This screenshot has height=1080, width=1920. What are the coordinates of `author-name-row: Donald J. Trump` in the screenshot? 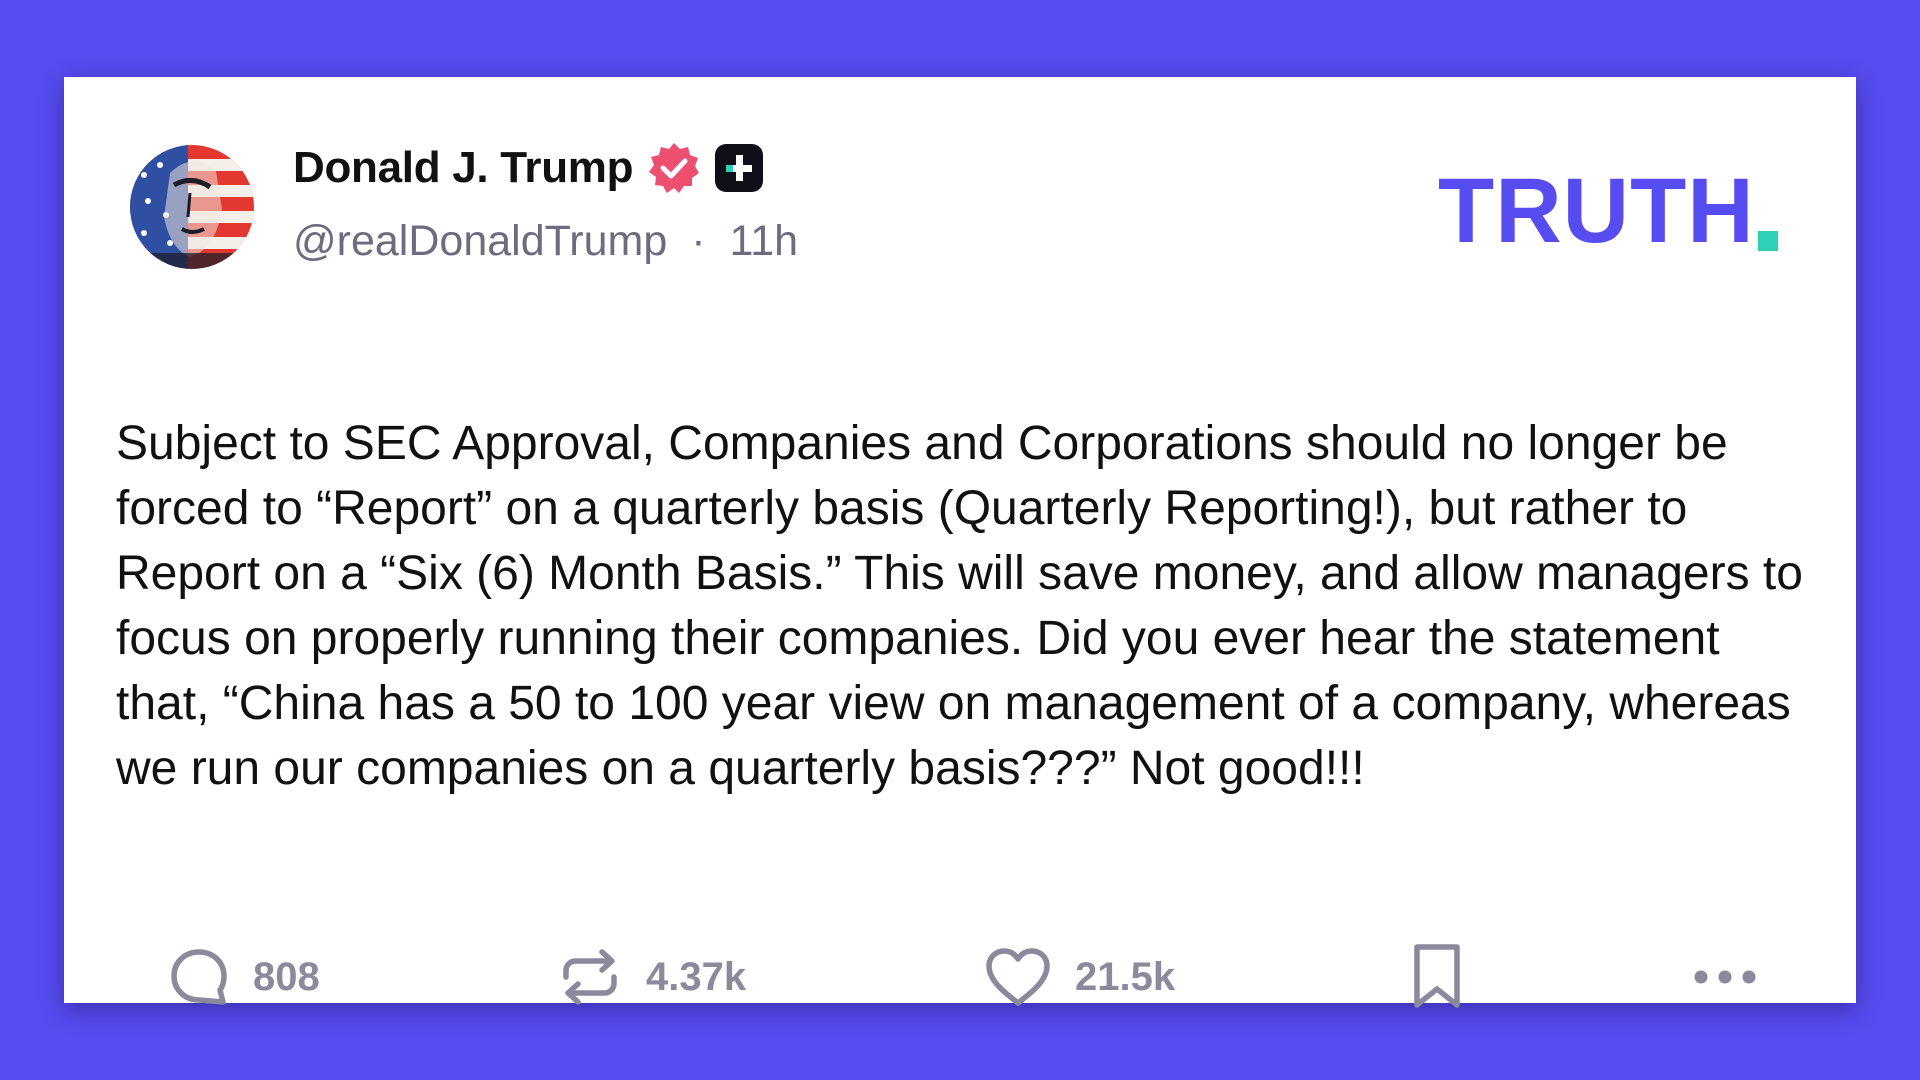 It's located at (528, 168).